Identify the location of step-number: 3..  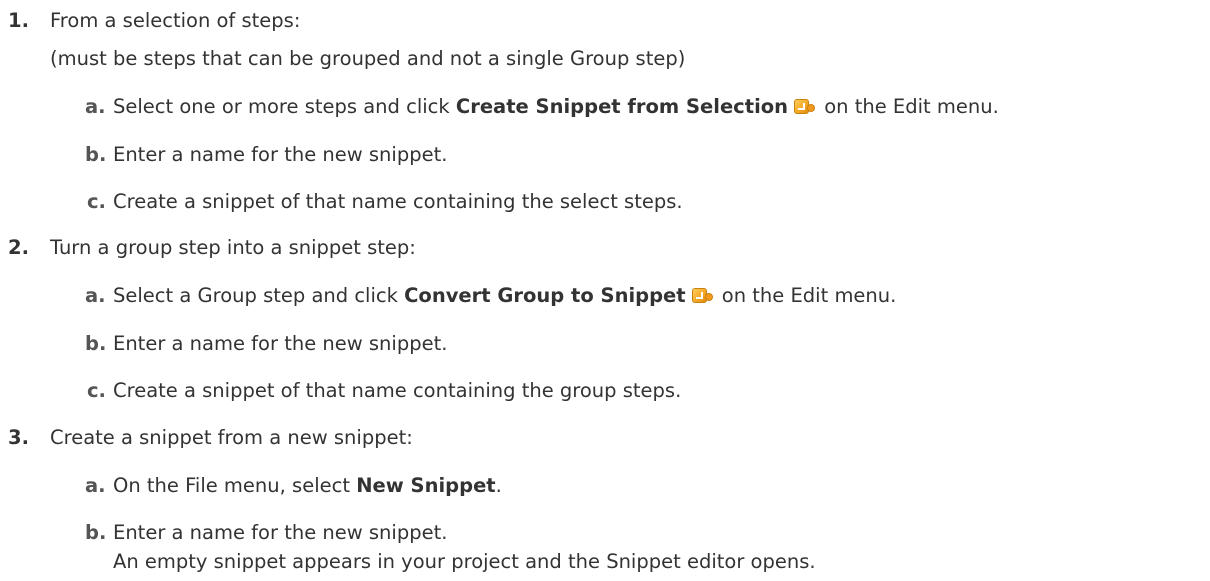
(18, 437).